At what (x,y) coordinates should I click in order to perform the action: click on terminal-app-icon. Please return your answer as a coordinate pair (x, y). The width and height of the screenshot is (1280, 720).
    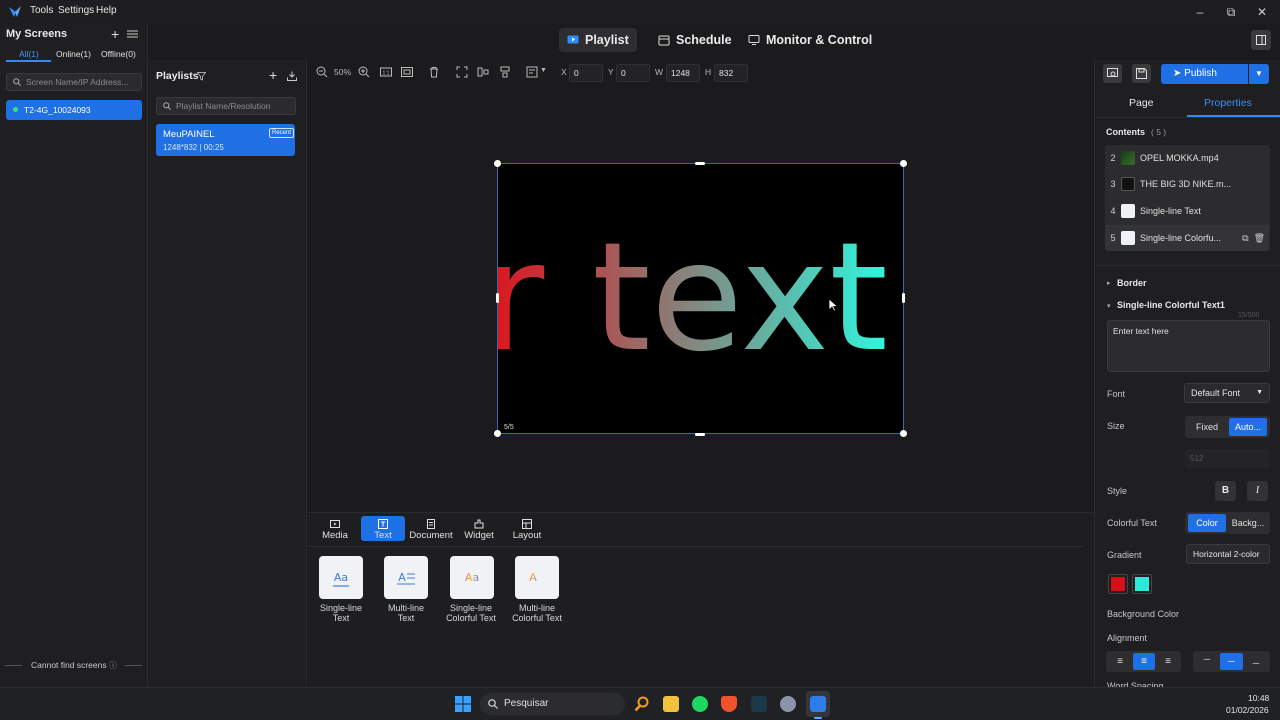
    Looking at the image, I should click on (759, 704).